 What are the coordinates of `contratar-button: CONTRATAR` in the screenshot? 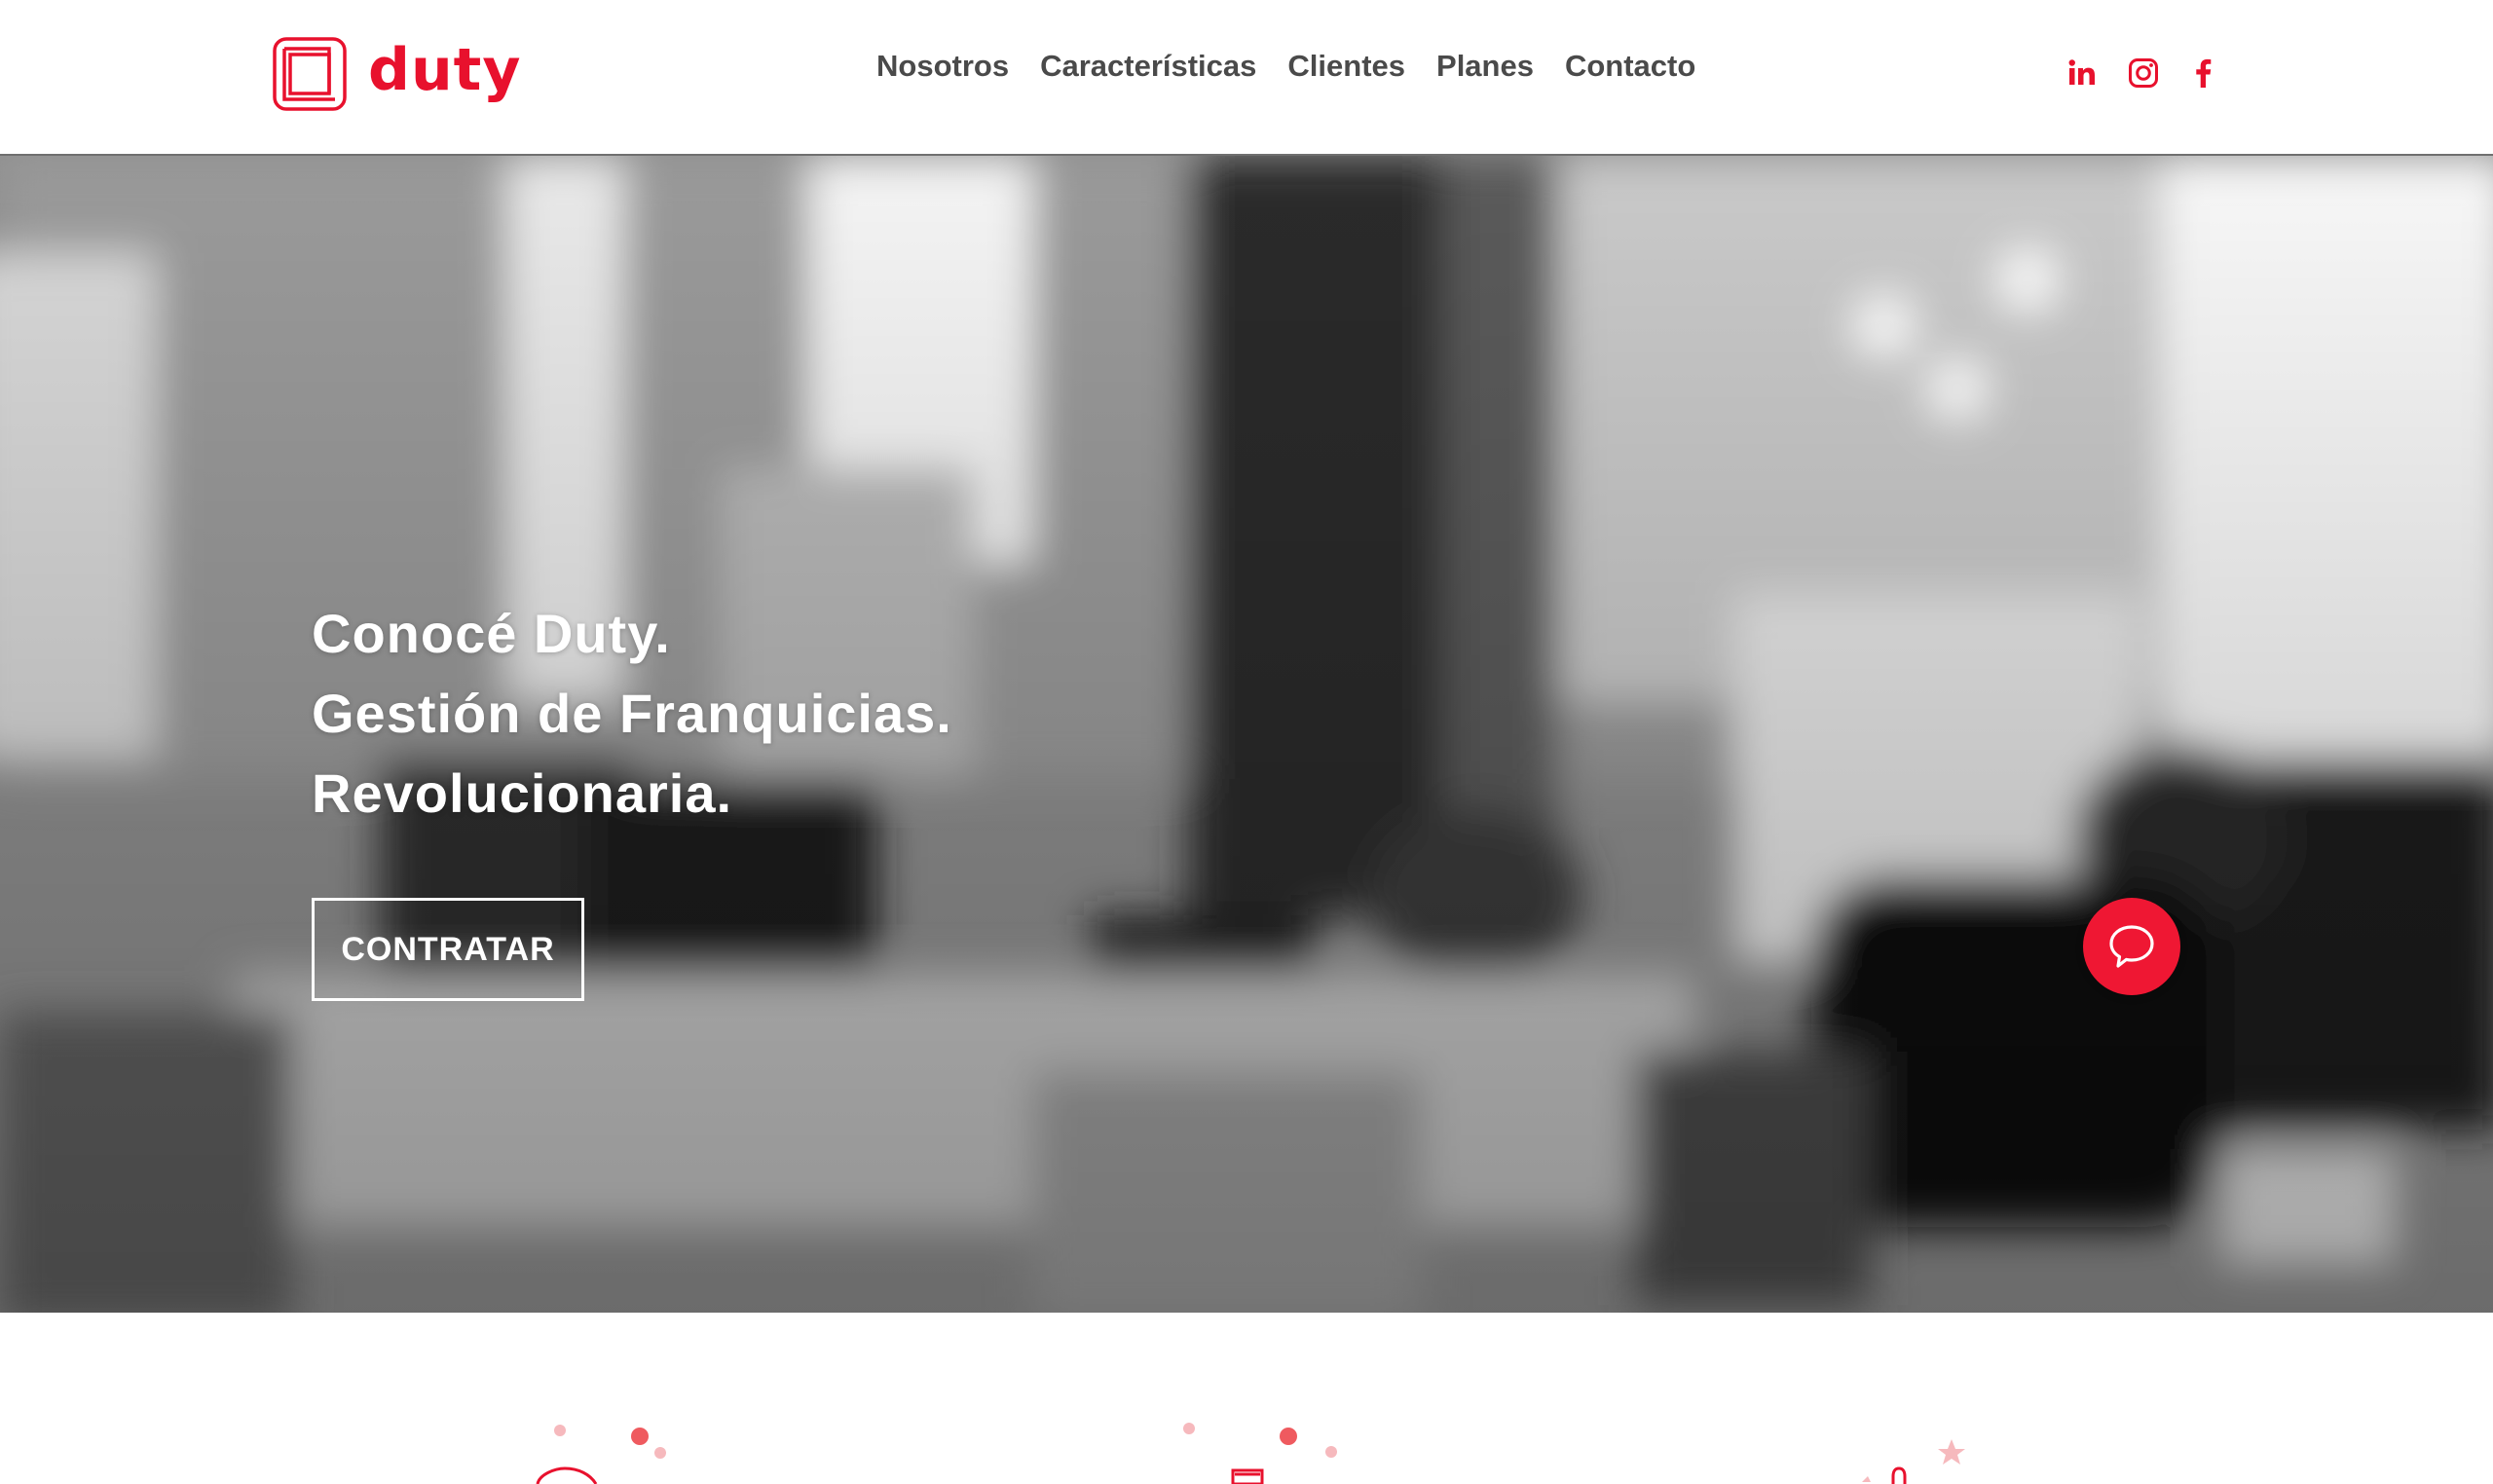 It's located at (448, 949).